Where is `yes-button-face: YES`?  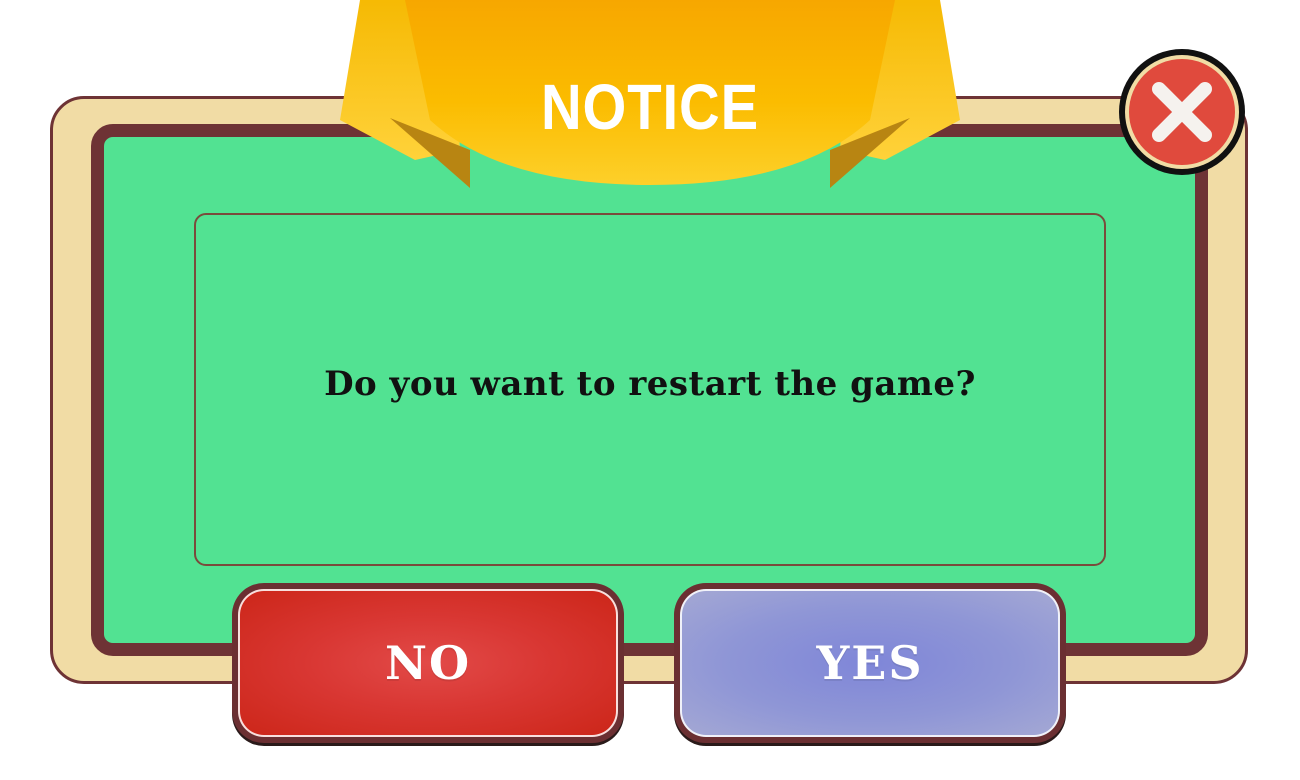 yes-button-face: YES is located at coordinates (870, 663).